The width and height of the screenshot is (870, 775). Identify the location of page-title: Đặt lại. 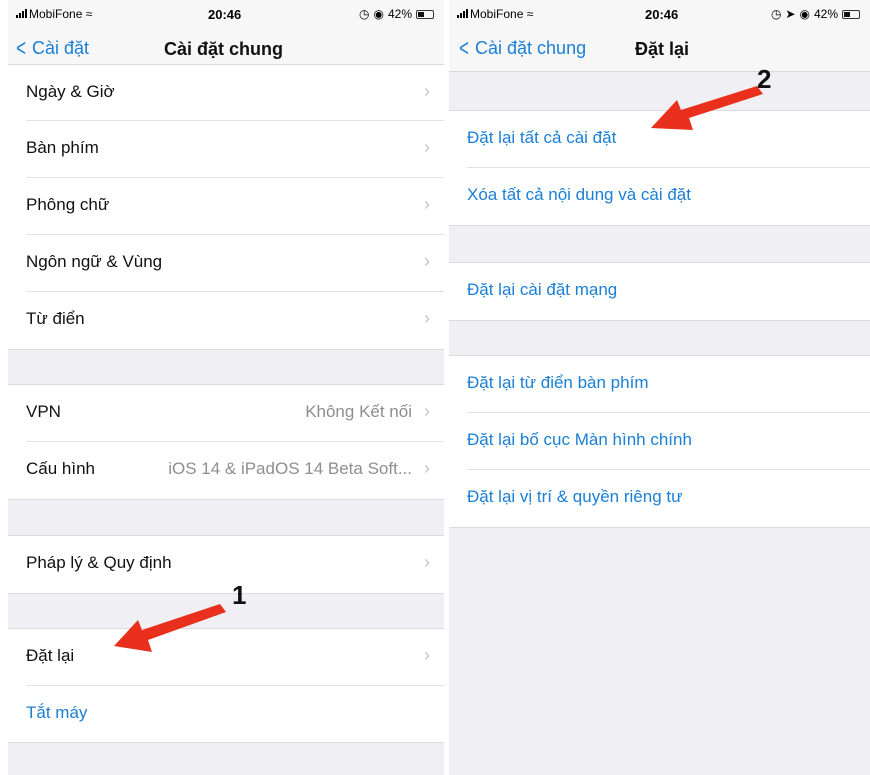
(662, 49).